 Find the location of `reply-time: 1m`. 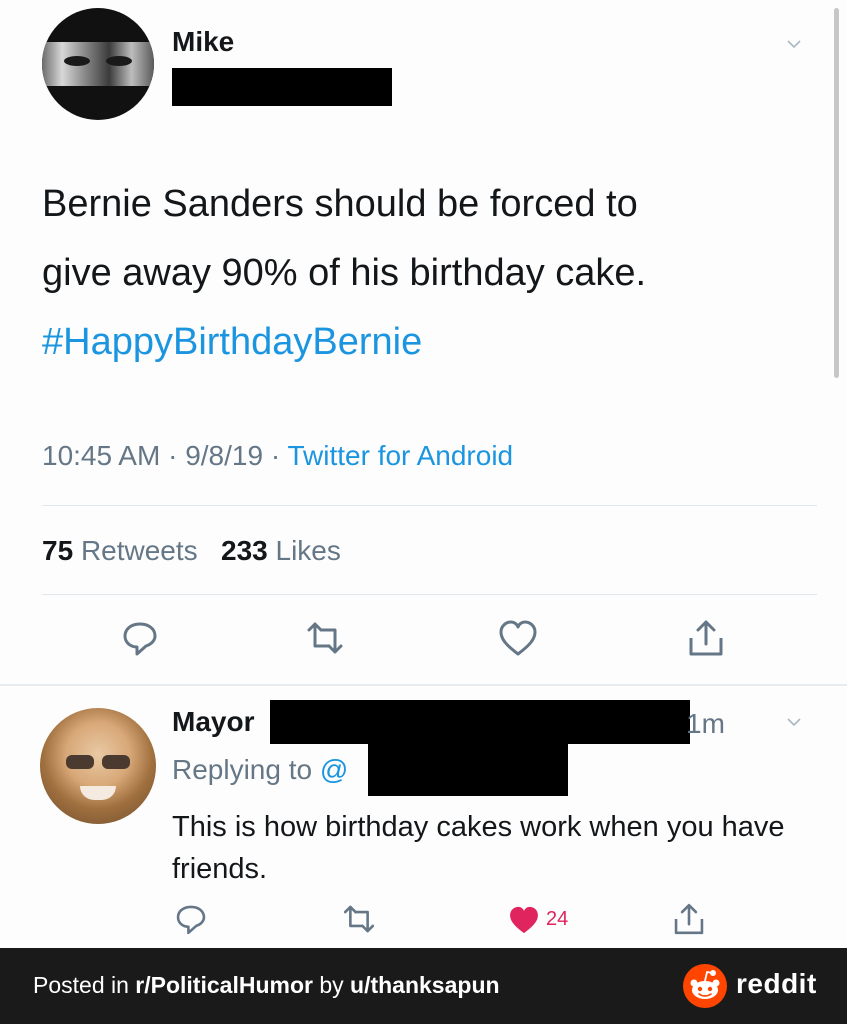

reply-time: 1m is located at coordinates (705, 723).